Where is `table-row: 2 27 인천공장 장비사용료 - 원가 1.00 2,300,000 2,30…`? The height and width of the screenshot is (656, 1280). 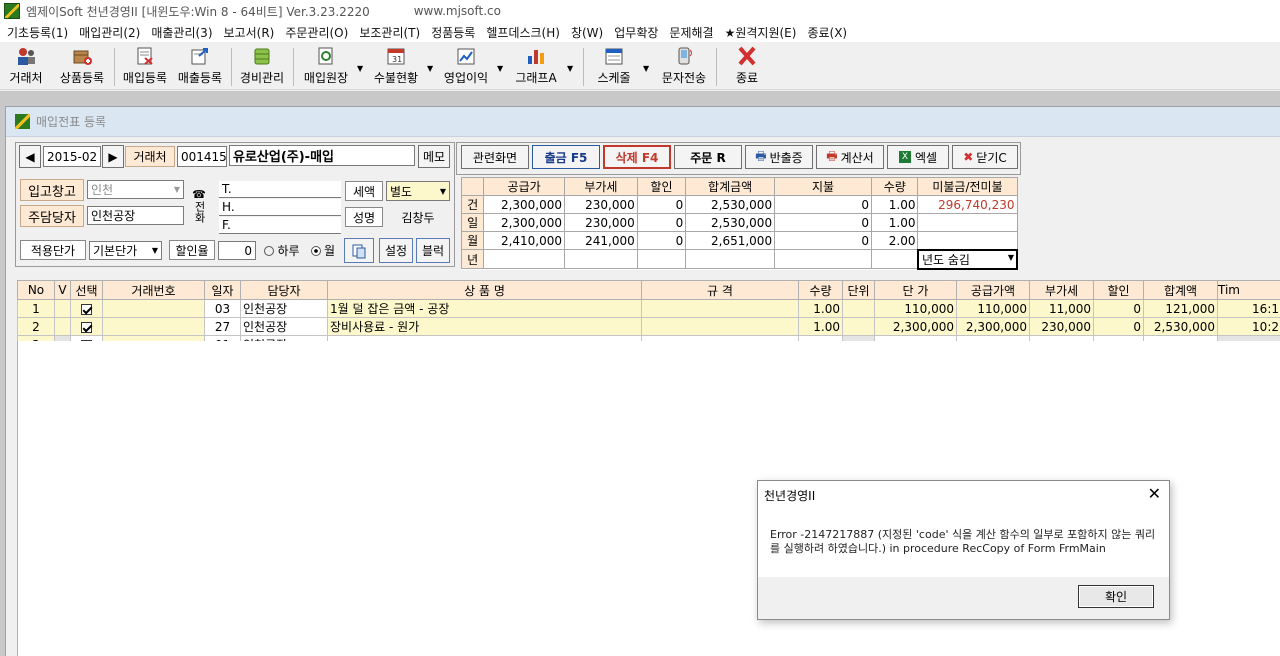 table-row: 2 27 인천공장 장비사용료 - 원가 1.00 2,300,000 2,30… is located at coordinates (648, 326).